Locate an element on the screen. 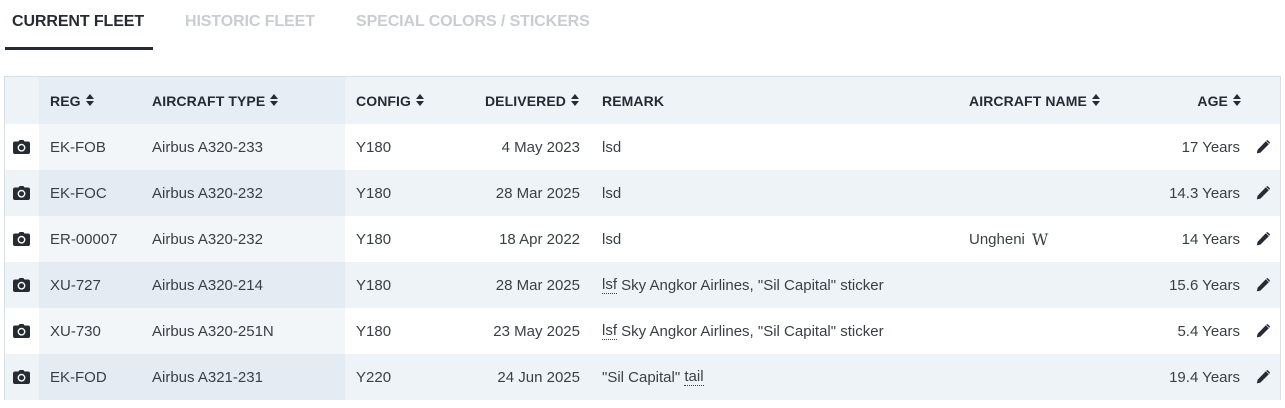 The image size is (1285, 408). delivered-cell: 24 Jun 2025 is located at coordinates (538, 377).